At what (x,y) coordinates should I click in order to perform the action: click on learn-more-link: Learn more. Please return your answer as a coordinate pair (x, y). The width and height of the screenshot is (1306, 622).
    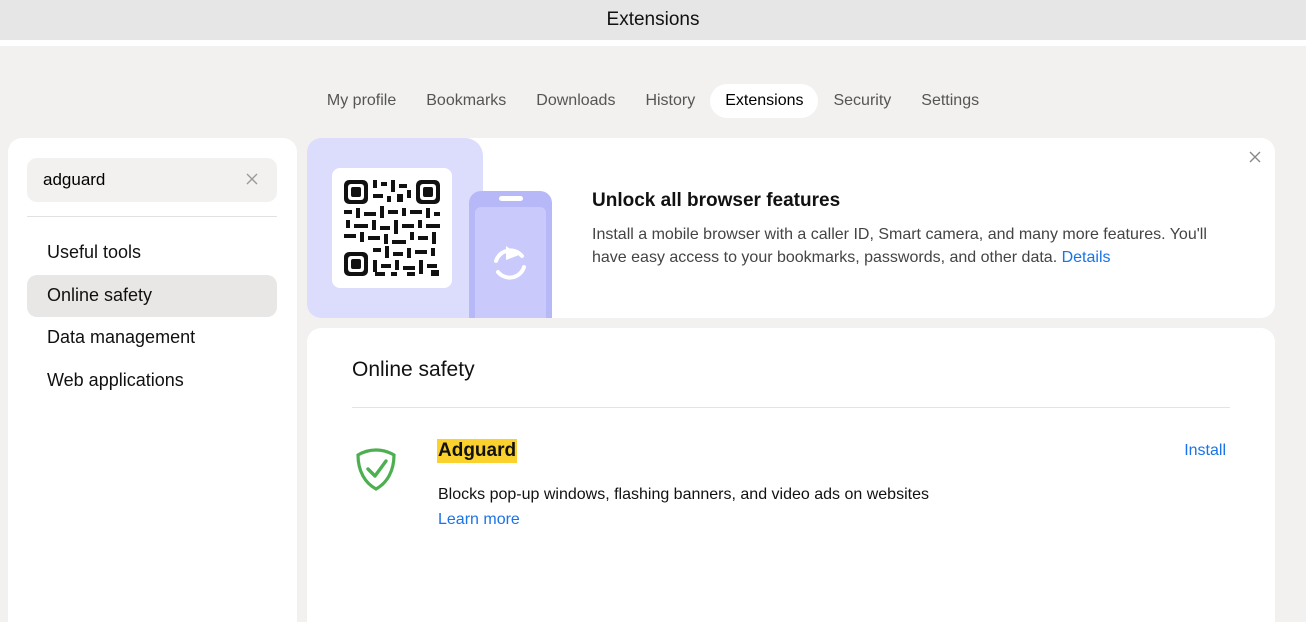
    Looking at the image, I should click on (479, 520).